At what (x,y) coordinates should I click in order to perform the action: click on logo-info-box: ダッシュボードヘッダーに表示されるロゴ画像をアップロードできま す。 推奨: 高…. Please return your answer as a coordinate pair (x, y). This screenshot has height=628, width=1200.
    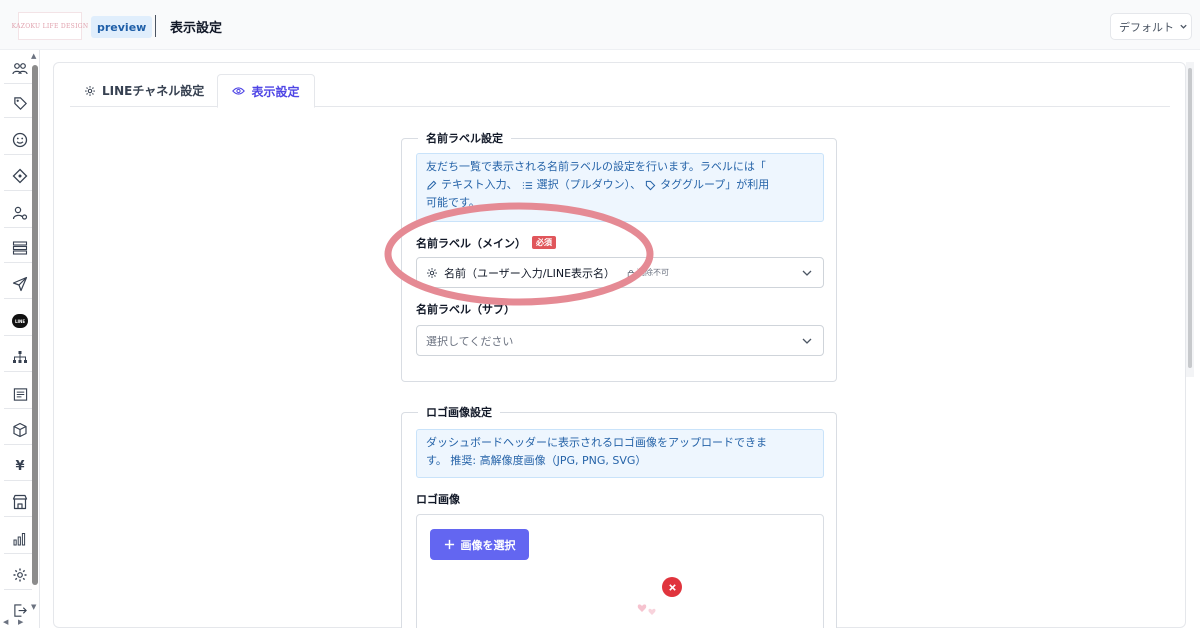
    Looking at the image, I should click on (620, 453).